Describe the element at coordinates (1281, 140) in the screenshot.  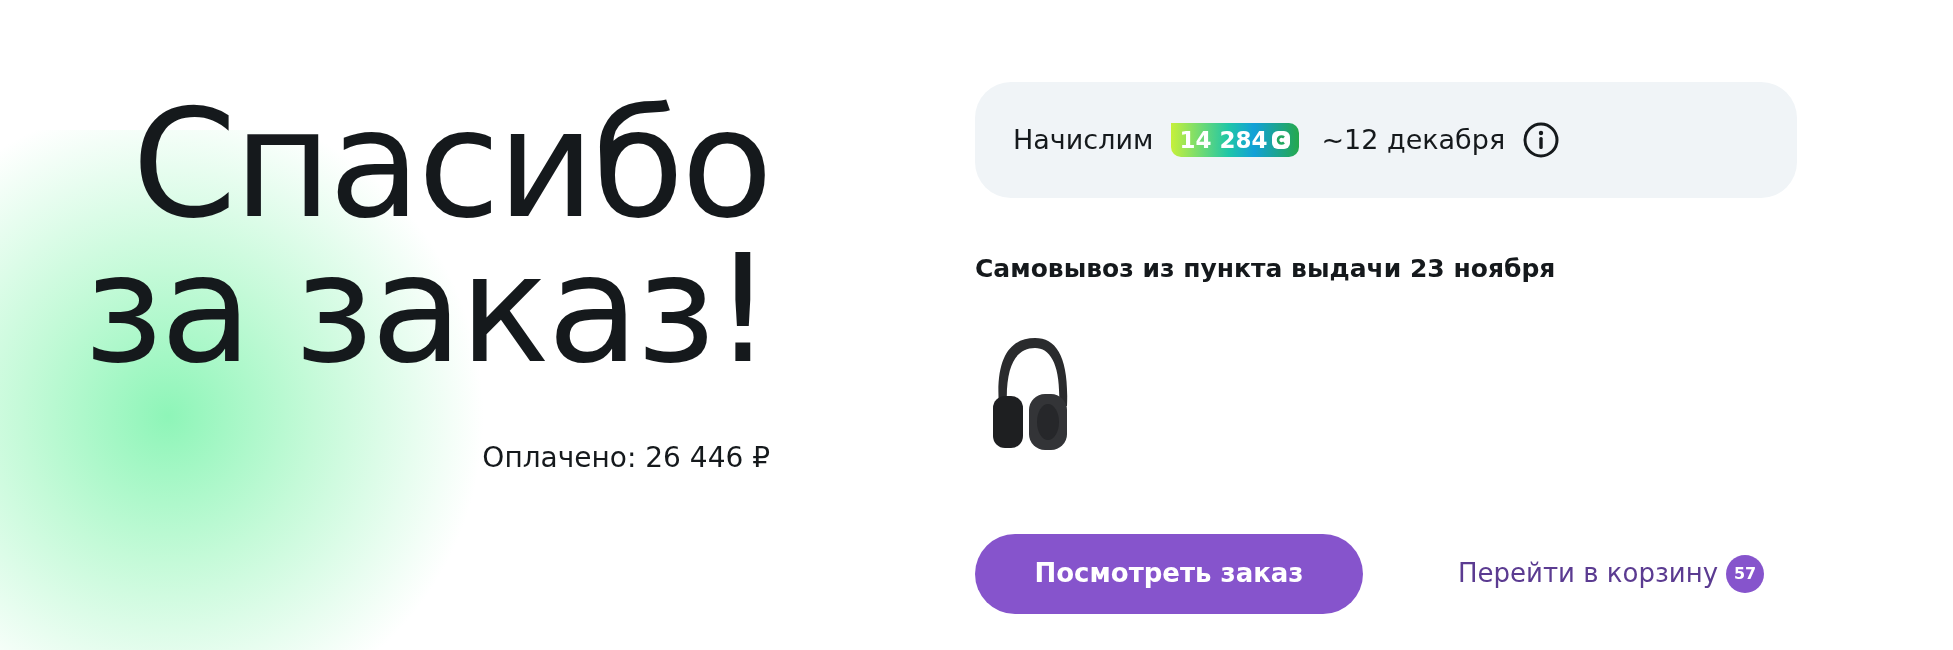
I see `coin-icon` at that location.